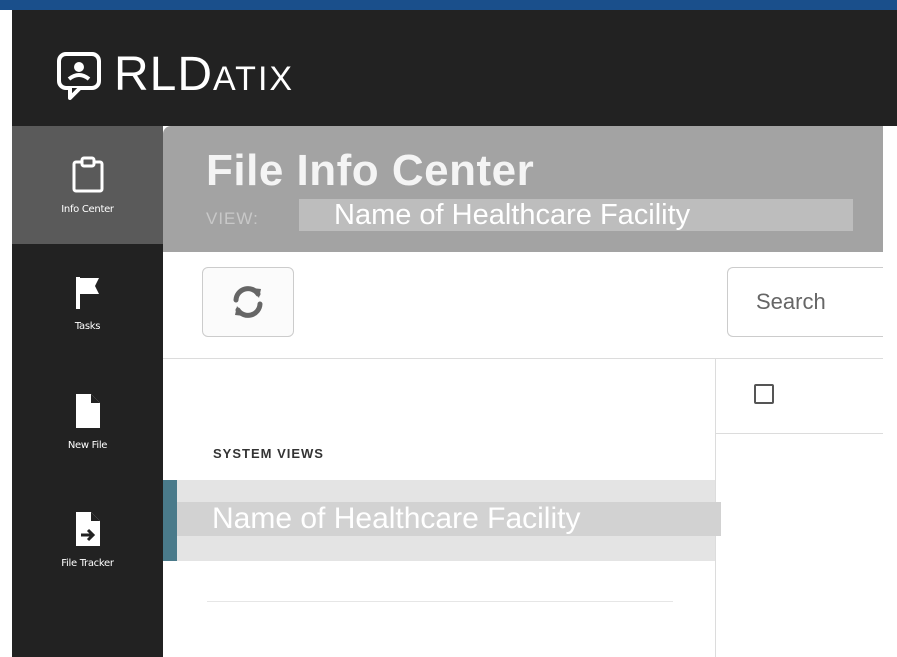  Describe the element at coordinates (88, 175) in the screenshot. I see `clipboard-icon` at that location.